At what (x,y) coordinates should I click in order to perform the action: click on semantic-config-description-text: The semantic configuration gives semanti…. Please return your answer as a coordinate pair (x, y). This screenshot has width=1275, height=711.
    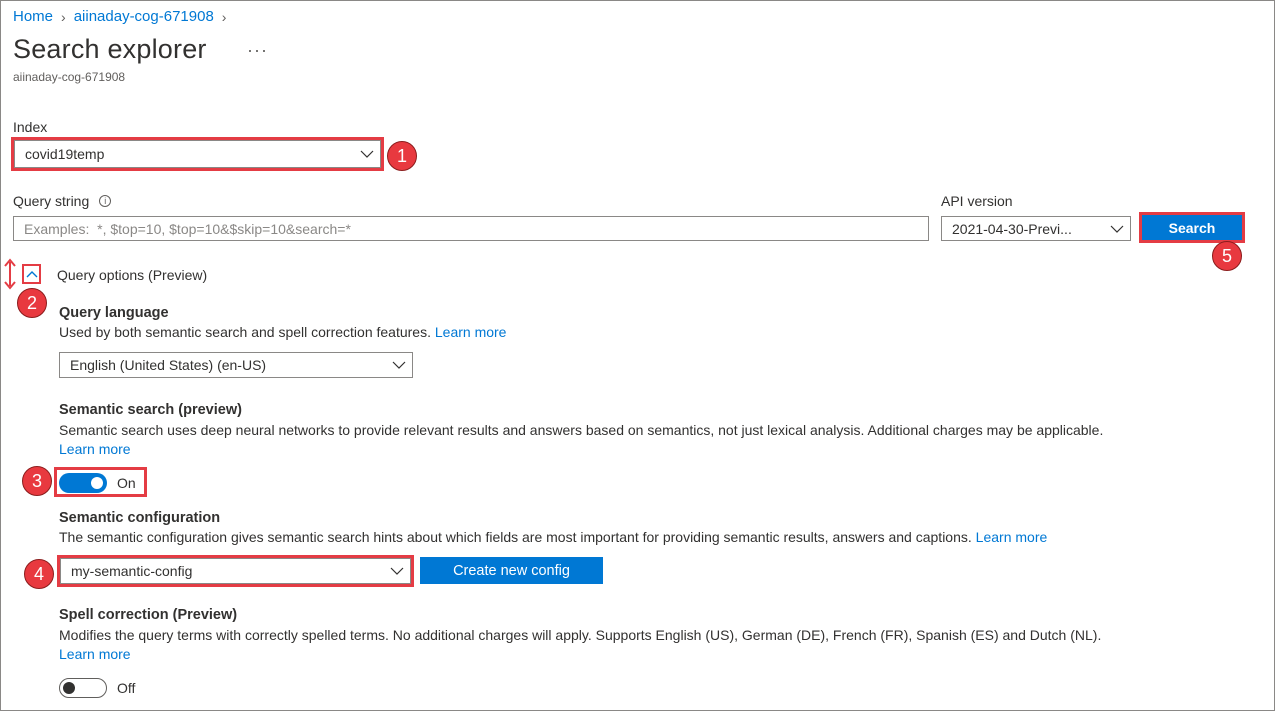
    Looking at the image, I should click on (515, 537).